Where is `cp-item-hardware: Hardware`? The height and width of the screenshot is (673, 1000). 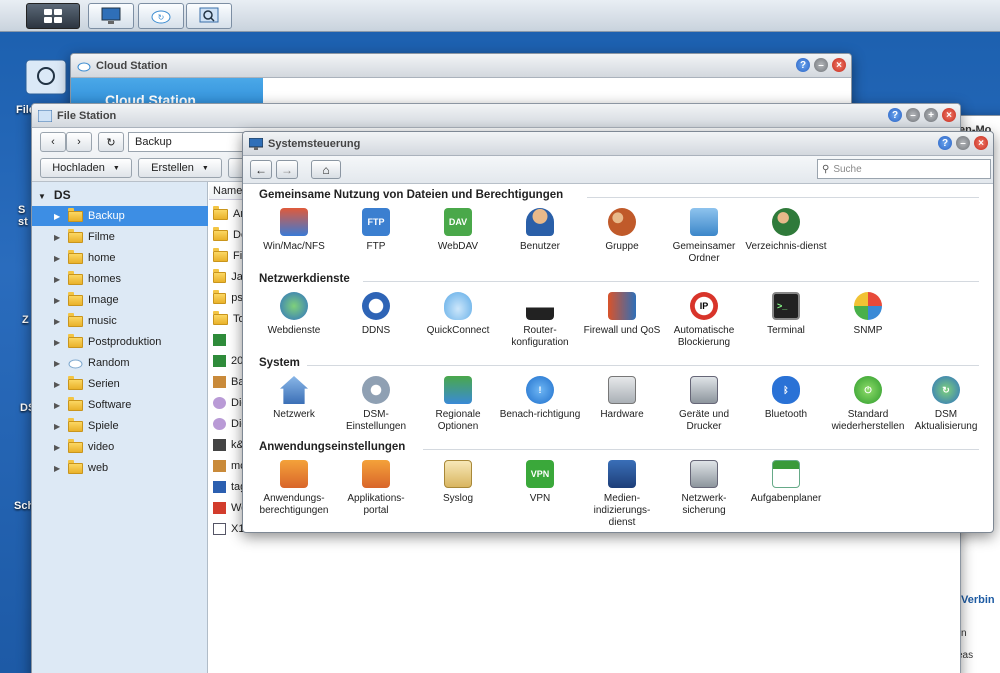 cp-item-hardware: Hardware is located at coordinates (622, 398).